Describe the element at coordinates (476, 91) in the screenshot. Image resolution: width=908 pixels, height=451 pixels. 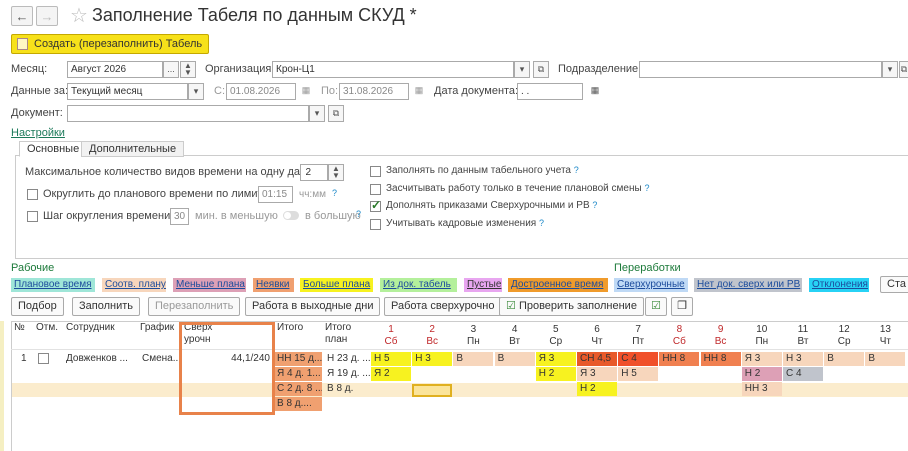
I see `doc-date-label: Дата документа:` at that location.